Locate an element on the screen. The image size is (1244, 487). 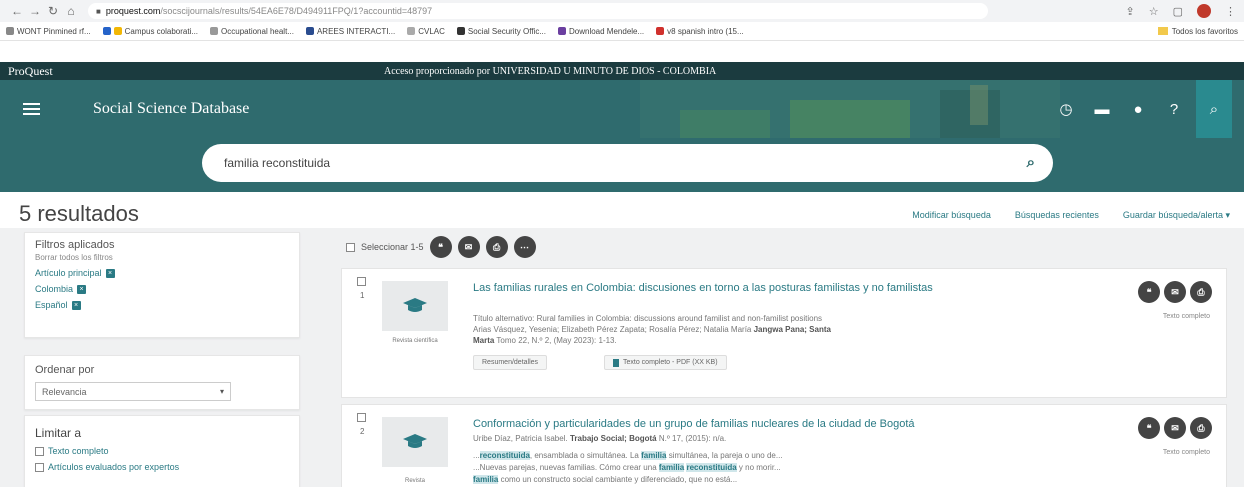
bulk-select-row: Seleccionar 1-5 ❝ ✉ ⎙ ⋯ is located at coordinates (441, 247).